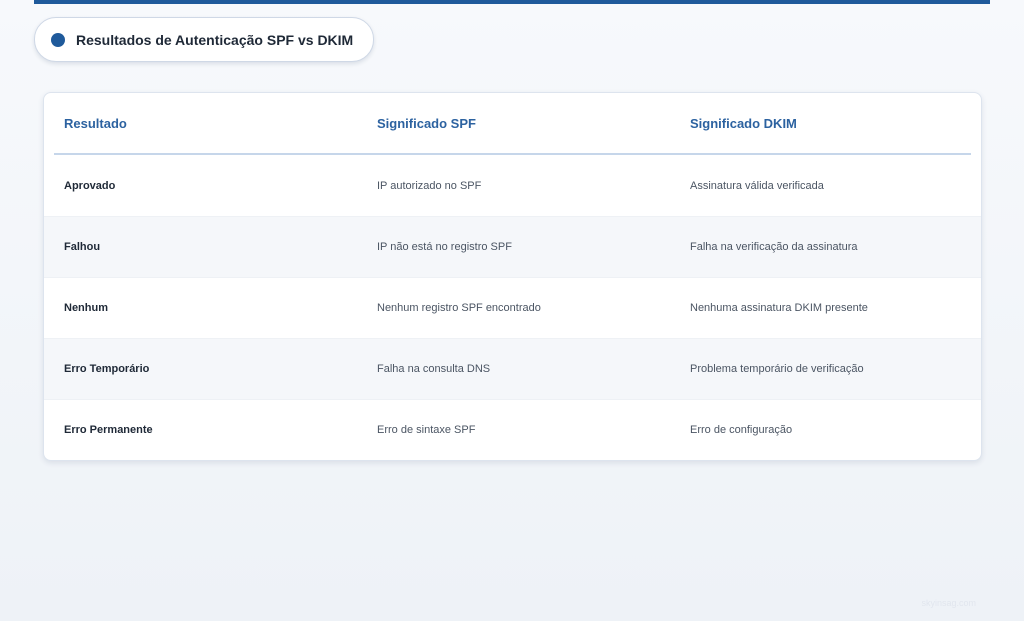 This screenshot has height=621, width=1024. What do you see at coordinates (426, 430) in the screenshot?
I see `cell-spf-meaning: Erro de sintaxe SPF` at bounding box center [426, 430].